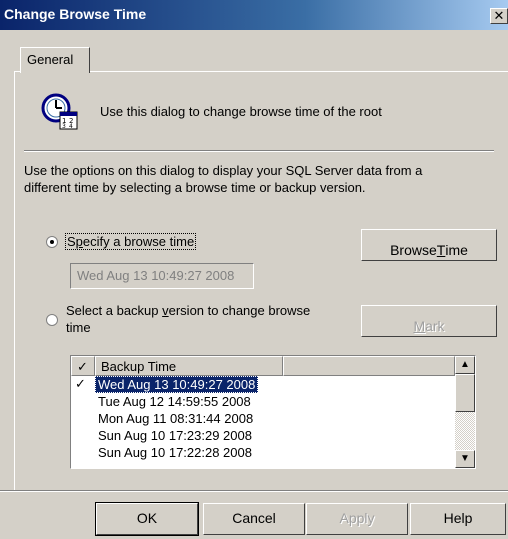  What do you see at coordinates (429, 326) in the screenshot?
I see `mark-button-label: Mark` at bounding box center [429, 326].